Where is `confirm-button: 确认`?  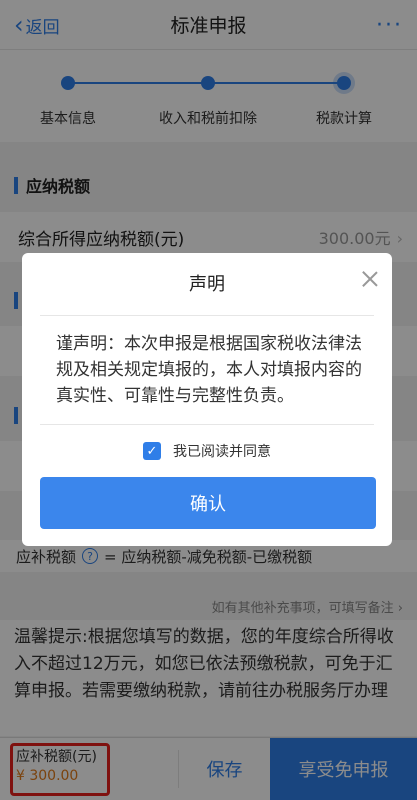
confirm-button: 确认 is located at coordinates (208, 503).